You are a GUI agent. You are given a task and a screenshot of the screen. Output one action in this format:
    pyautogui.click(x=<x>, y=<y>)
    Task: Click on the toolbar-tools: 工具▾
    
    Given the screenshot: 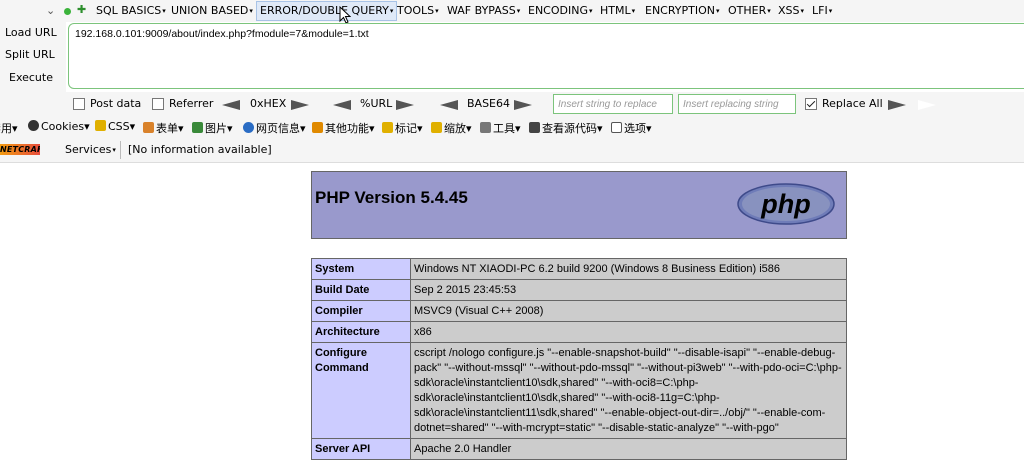 What is the action you would take?
    pyautogui.click(x=500, y=128)
    